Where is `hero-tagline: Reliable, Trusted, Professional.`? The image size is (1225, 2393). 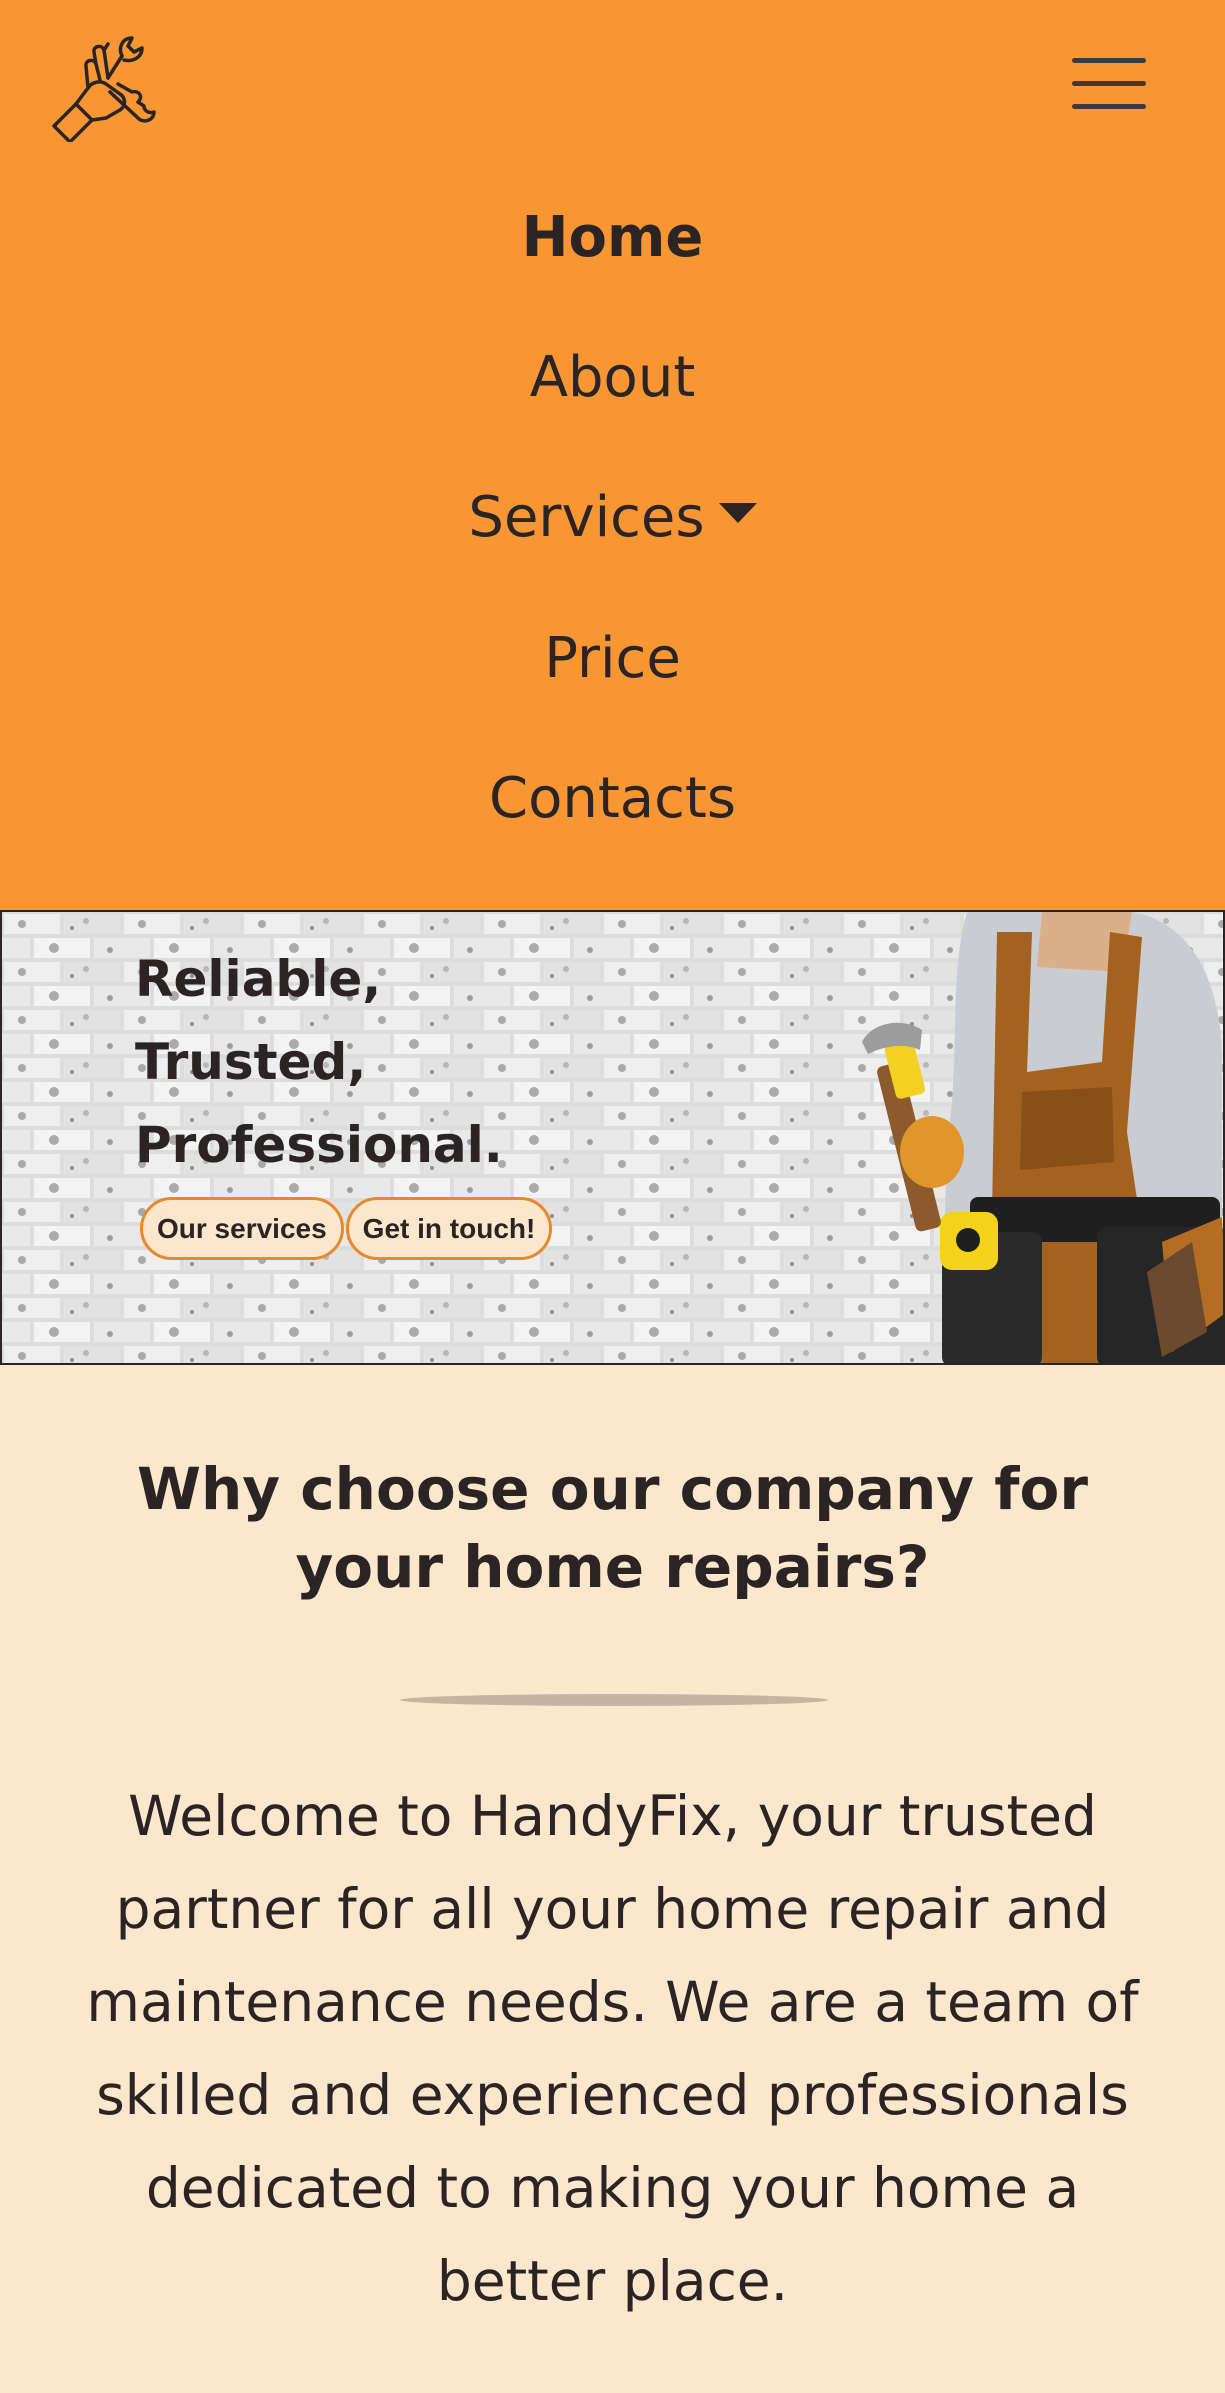 hero-tagline: Reliable, Trusted, Professional. is located at coordinates (319, 1062).